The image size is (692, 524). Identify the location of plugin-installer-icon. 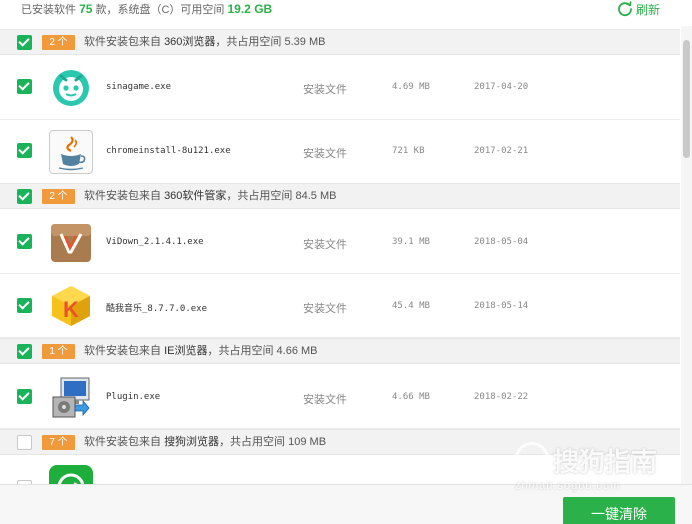
(71, 397).